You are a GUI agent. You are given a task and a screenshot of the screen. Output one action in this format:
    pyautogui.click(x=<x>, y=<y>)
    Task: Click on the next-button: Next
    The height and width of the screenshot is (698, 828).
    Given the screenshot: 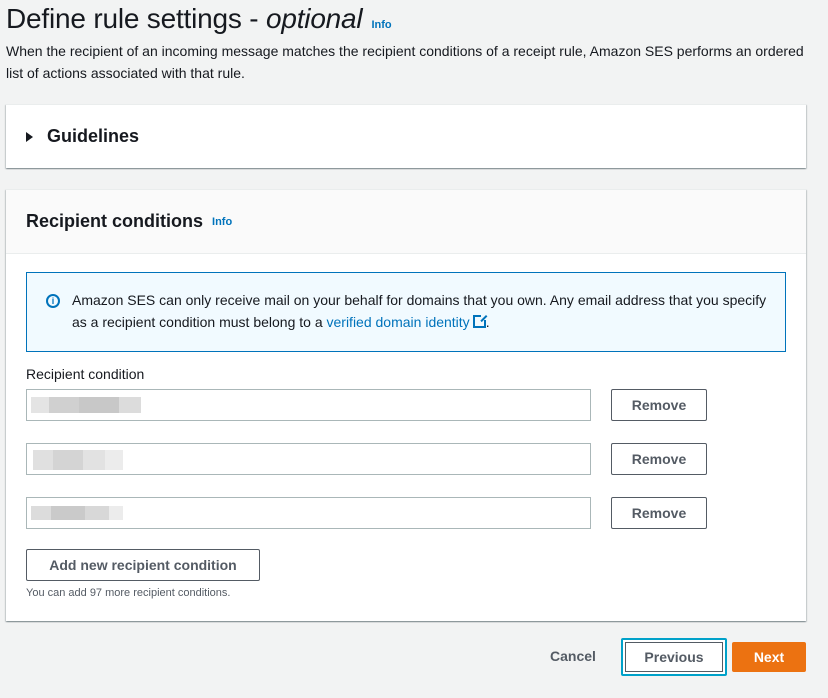 What is the action you would take?
    pyautogui.click(x=769, y=657)
    